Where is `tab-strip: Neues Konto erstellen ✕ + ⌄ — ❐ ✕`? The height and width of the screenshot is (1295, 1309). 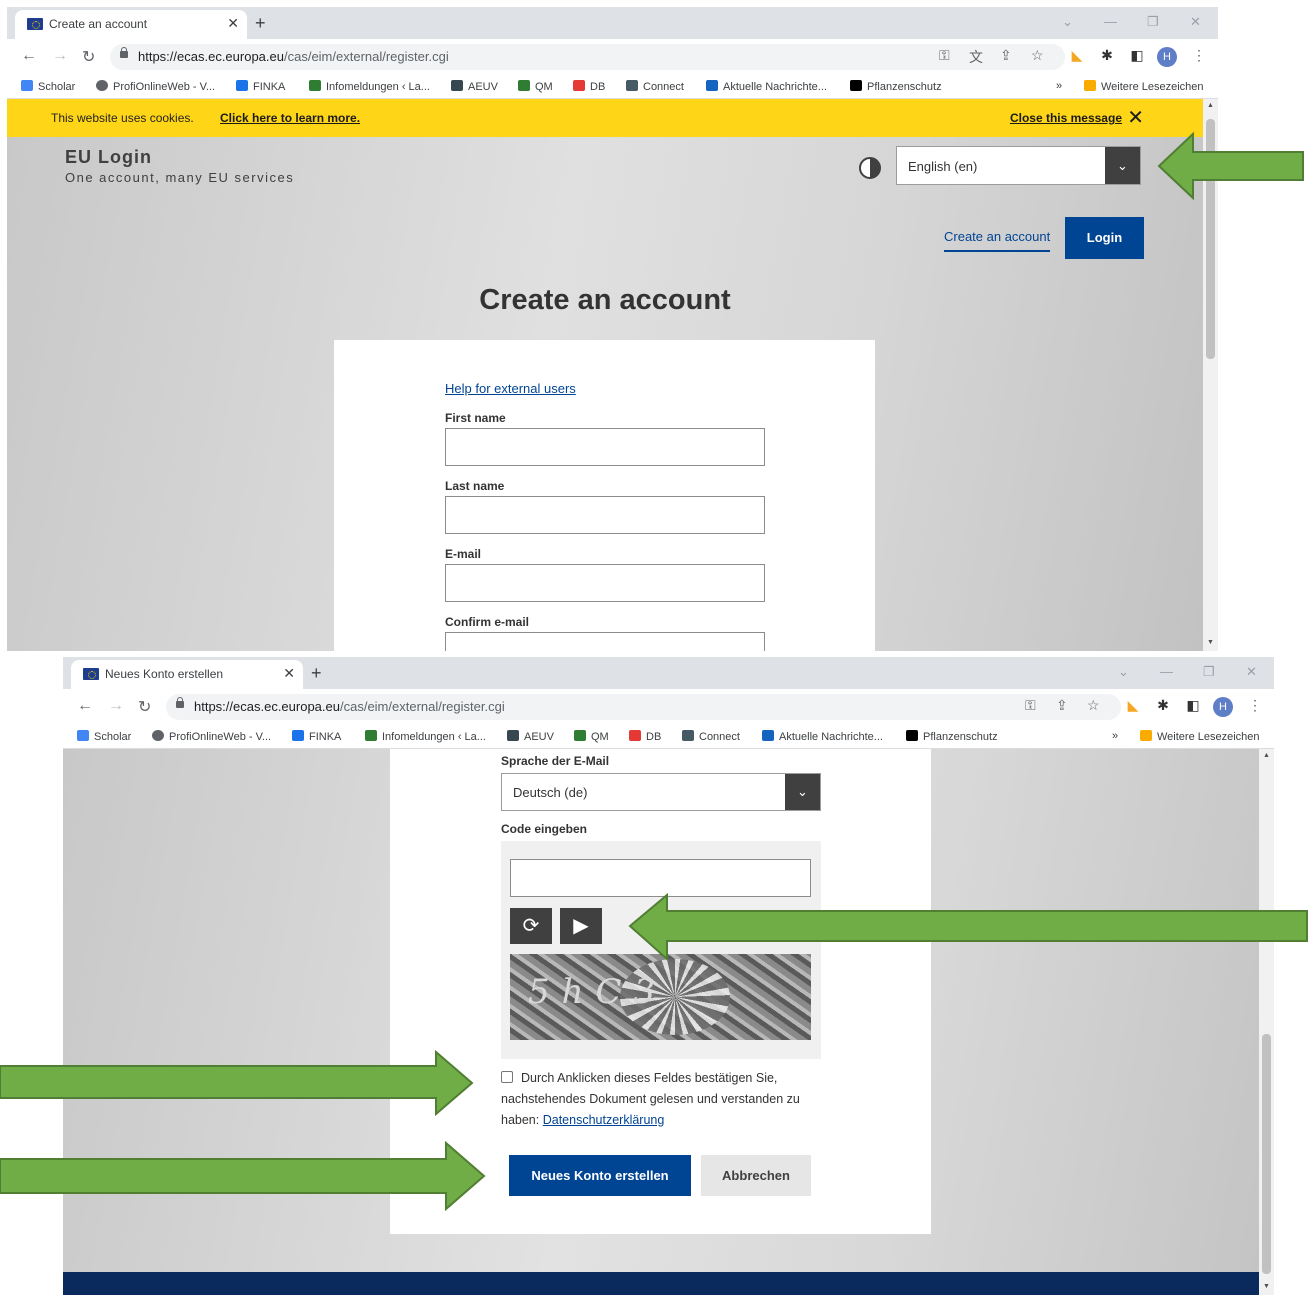 tab-strip: Neues Konto erstellen ✕ + ⌄ — ❐ ✕ is located at coordinates (668, 673).